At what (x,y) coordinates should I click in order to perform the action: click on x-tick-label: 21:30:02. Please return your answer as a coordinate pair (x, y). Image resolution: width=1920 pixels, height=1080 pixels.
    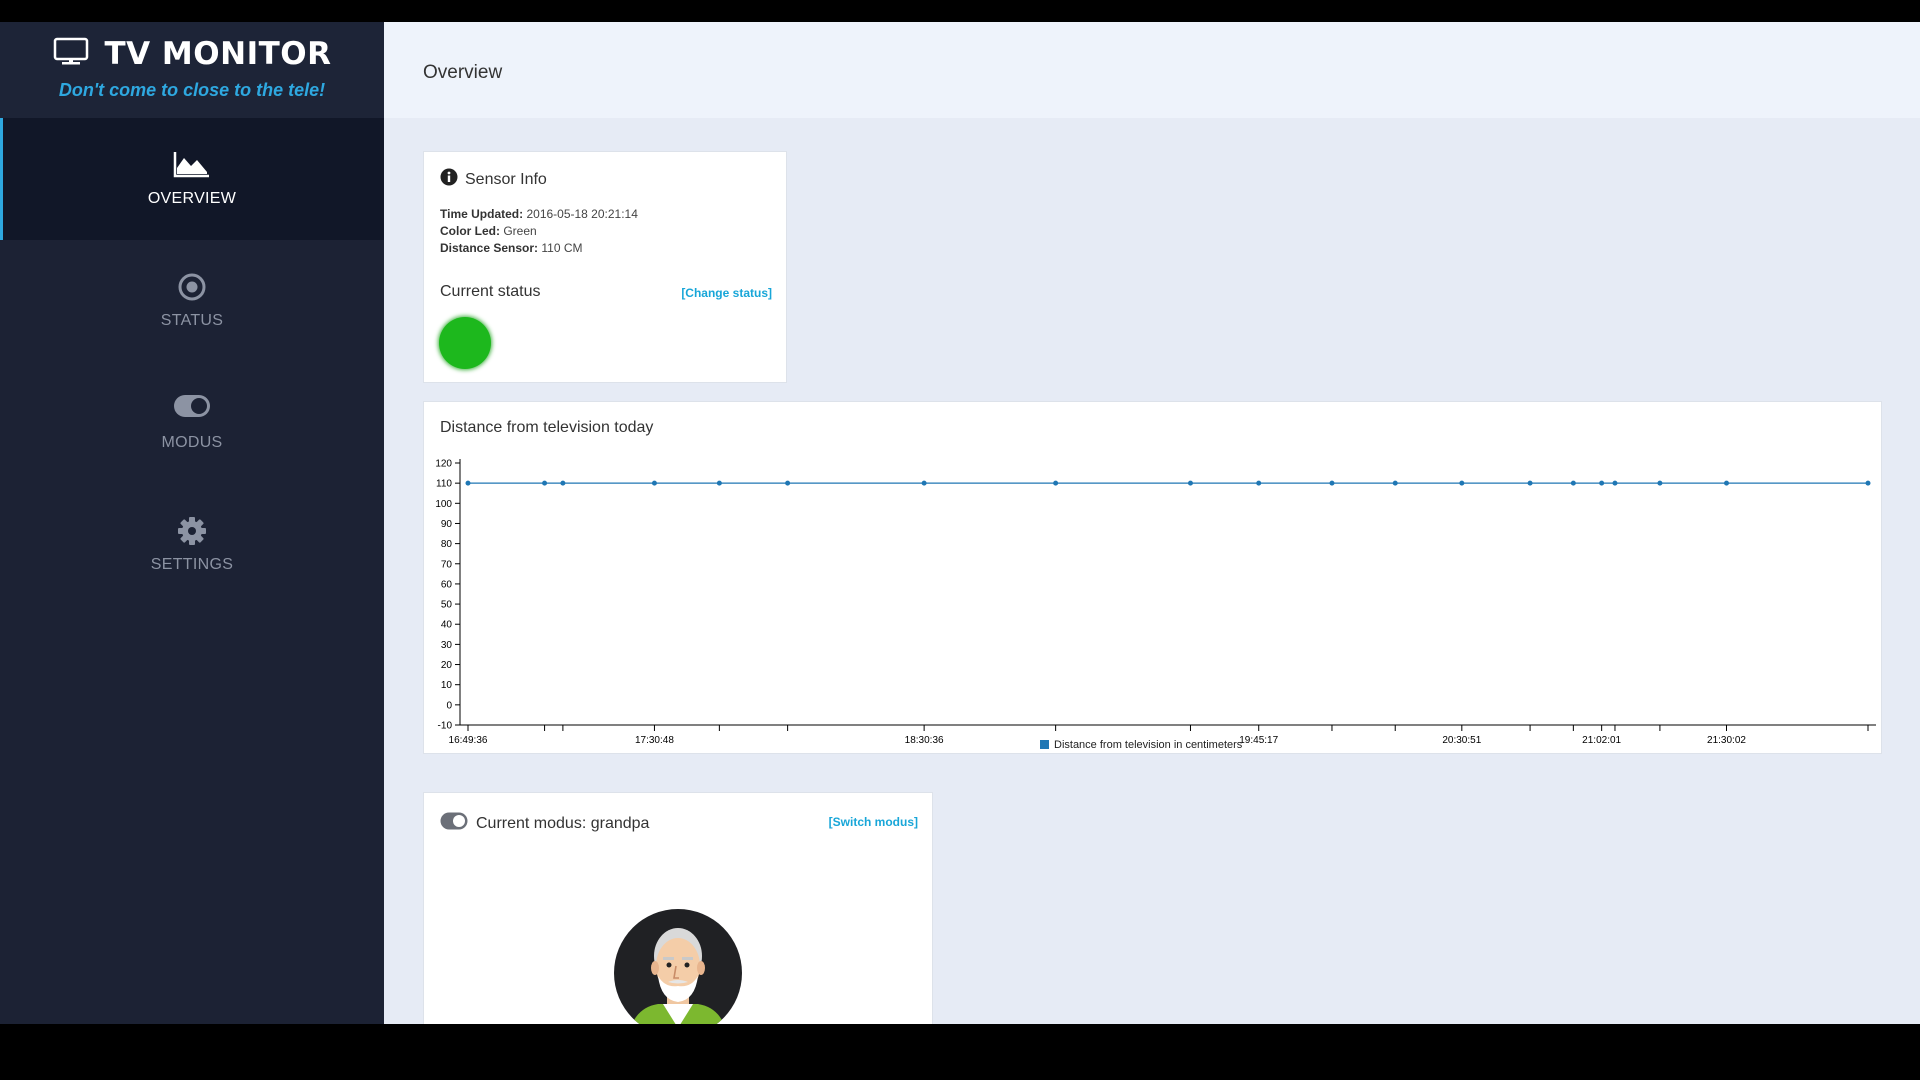
    Looking at the image, I should click on (1726, 740).